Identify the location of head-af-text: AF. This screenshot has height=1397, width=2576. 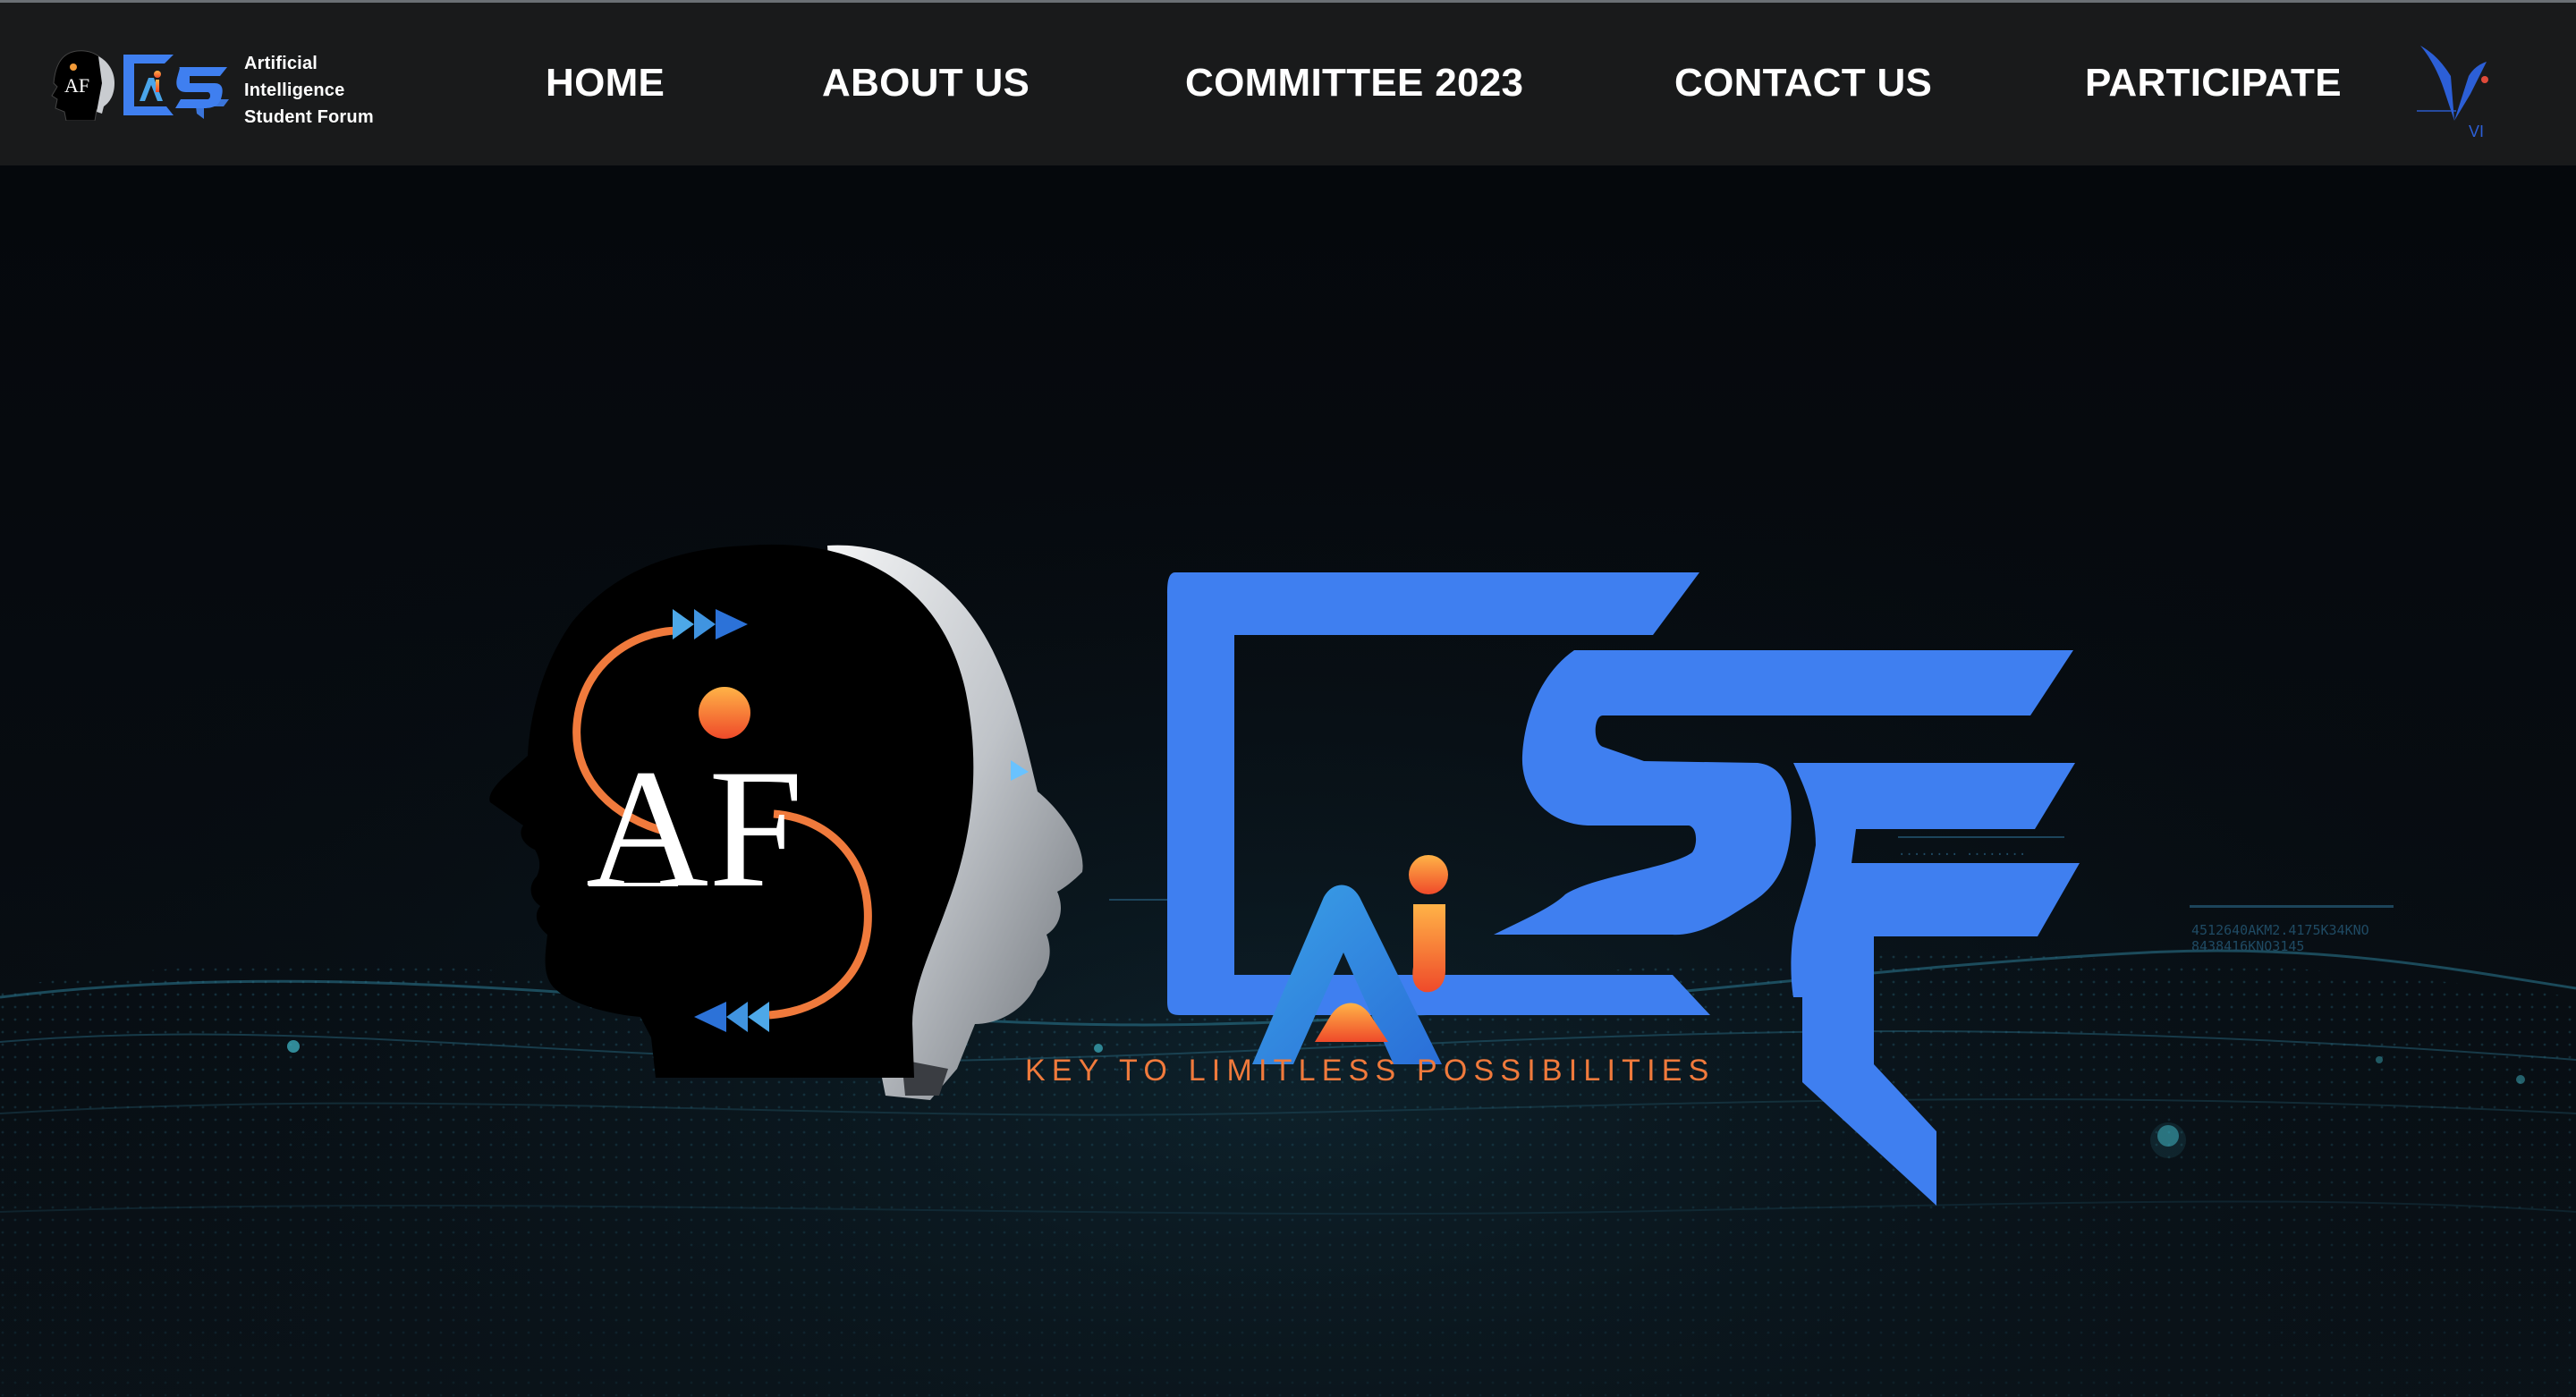
(694, 829).